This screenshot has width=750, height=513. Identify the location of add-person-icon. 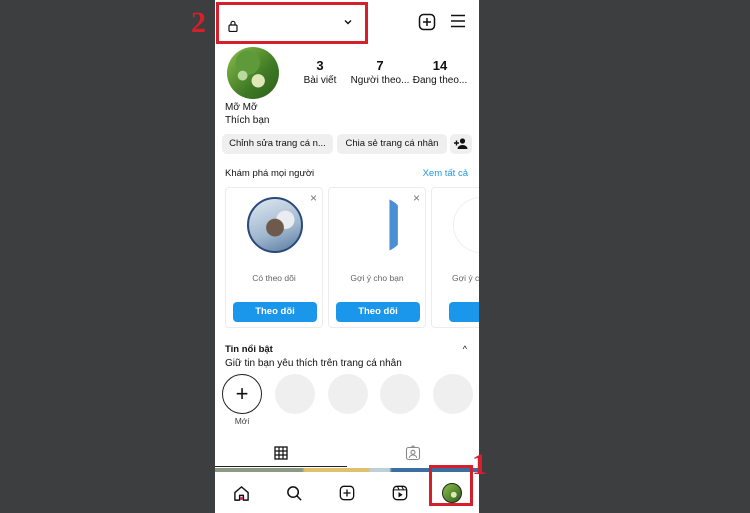
(461, 143).